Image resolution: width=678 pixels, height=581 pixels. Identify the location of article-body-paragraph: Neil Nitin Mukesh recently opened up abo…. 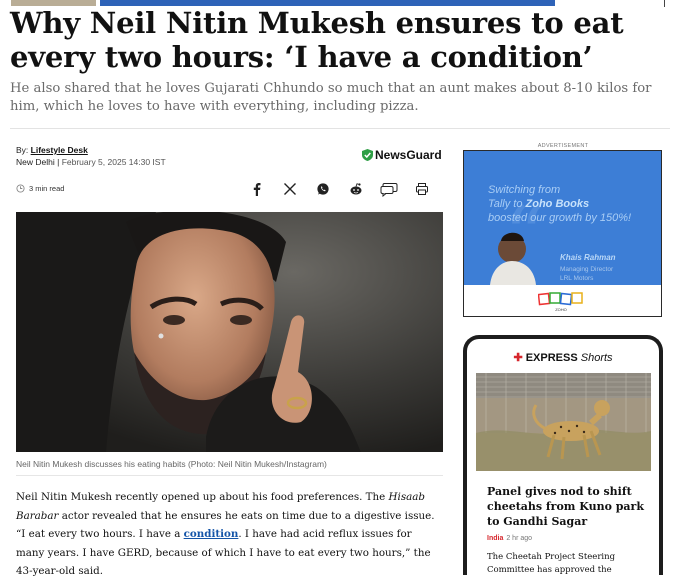
(226, 534).